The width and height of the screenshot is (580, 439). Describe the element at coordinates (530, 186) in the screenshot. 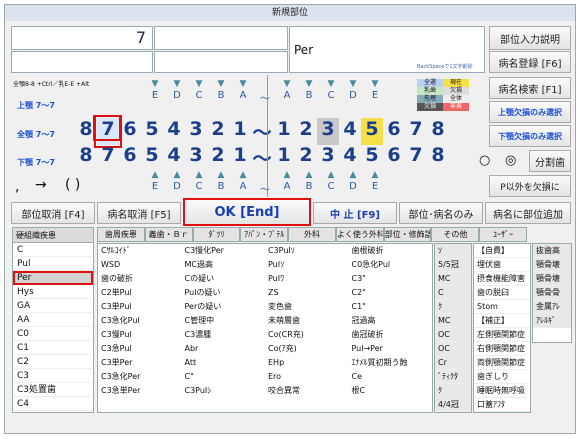

I see `except-p-missing-button: P以外を欠損に` at that location.